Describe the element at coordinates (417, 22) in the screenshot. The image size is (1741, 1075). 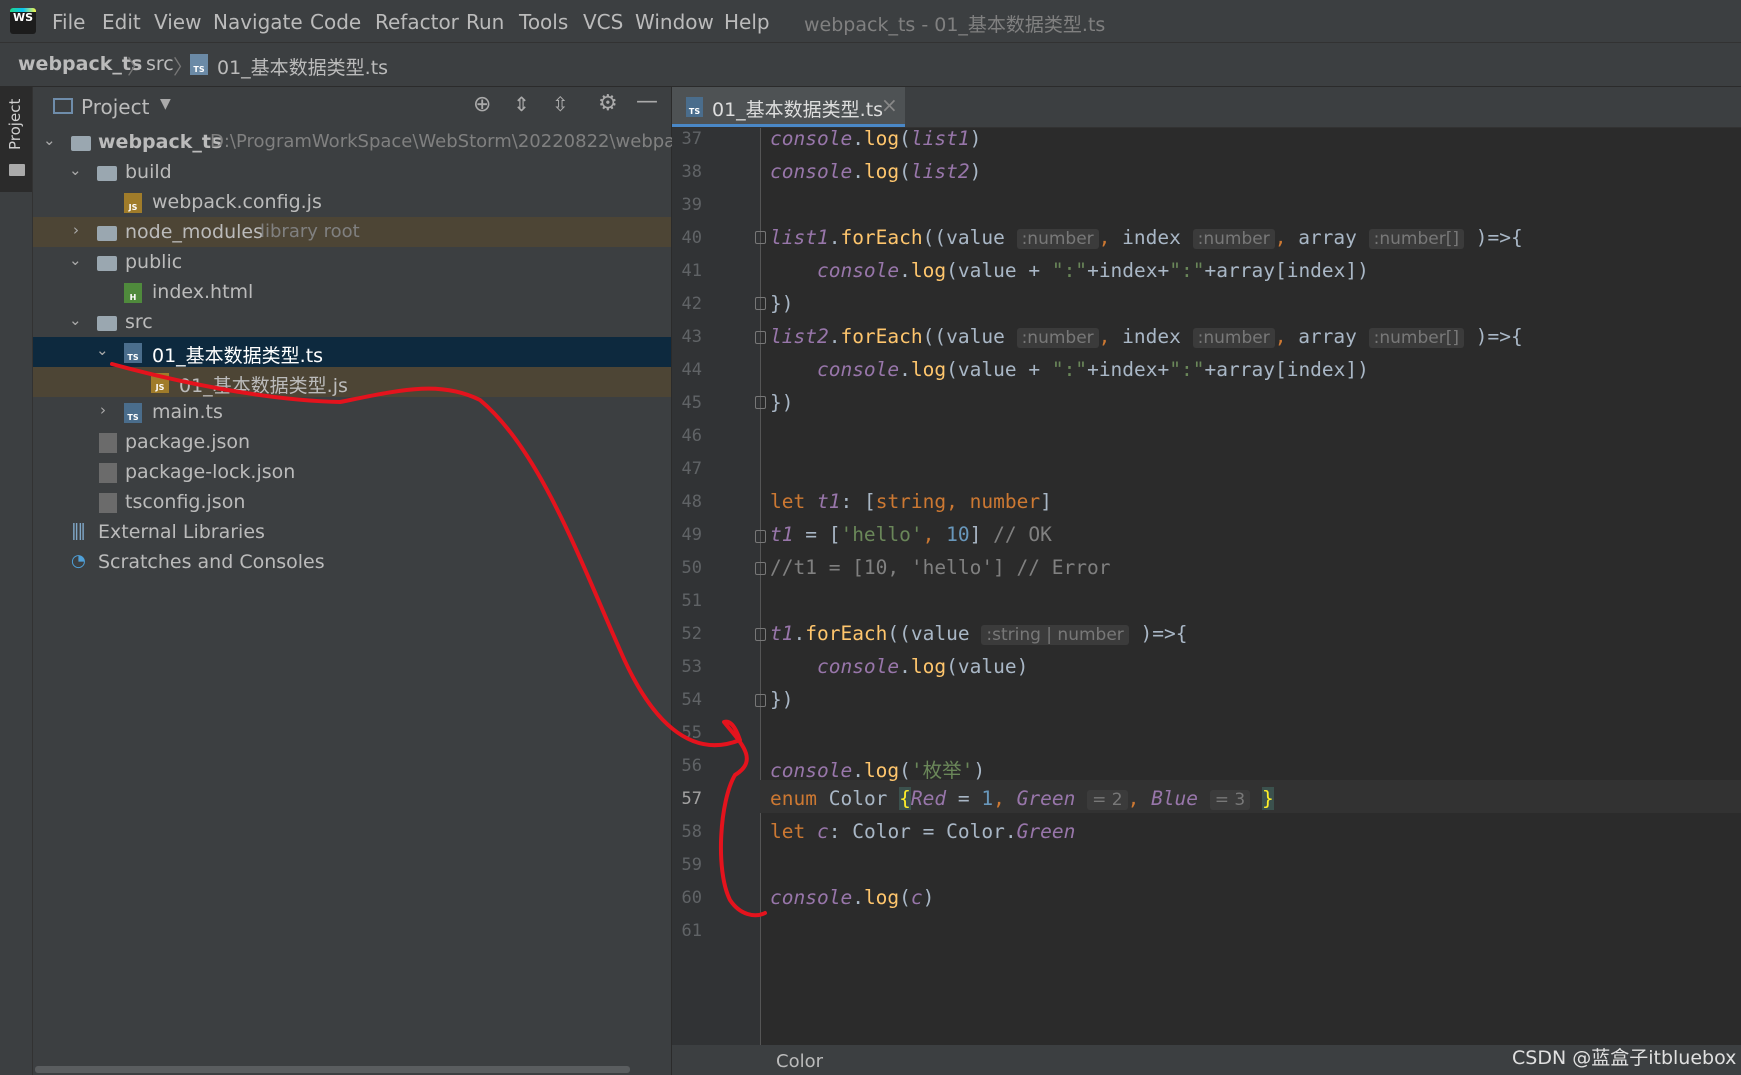
I see `menu-refactor: Refactor` at that location.